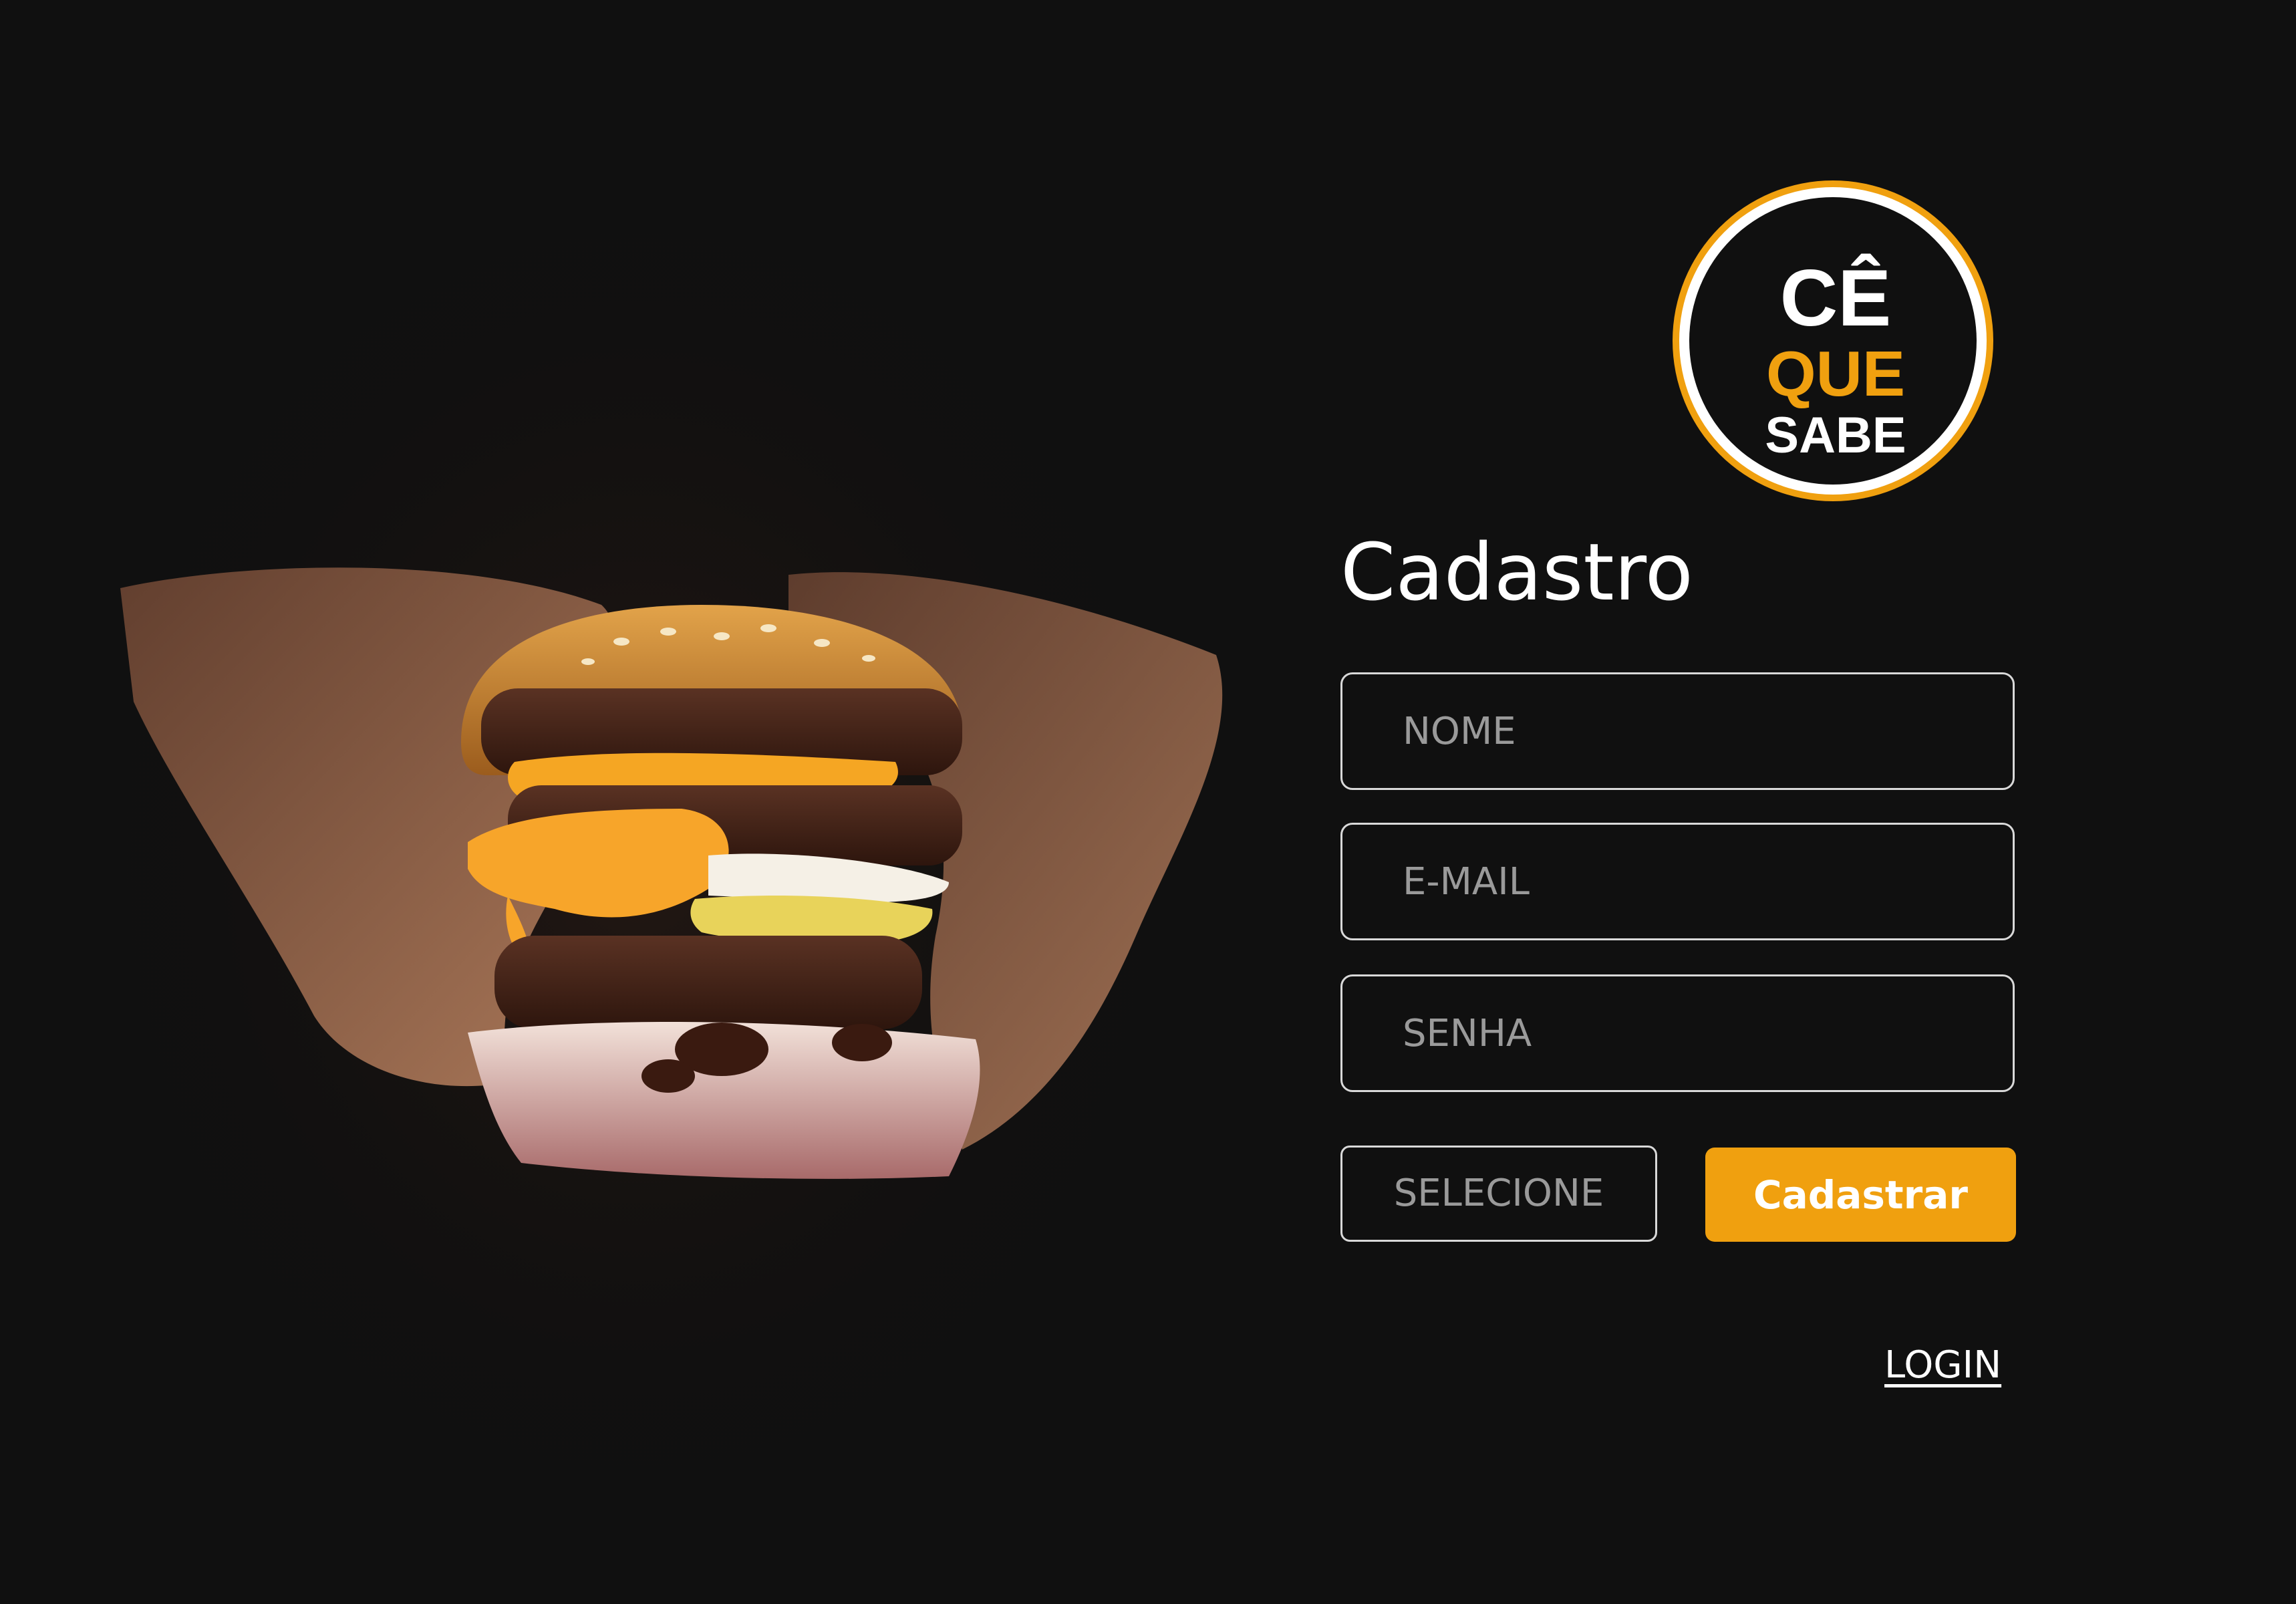  I want to click on brand-logo: CÊ QUE SABE, so click(1833, 341).